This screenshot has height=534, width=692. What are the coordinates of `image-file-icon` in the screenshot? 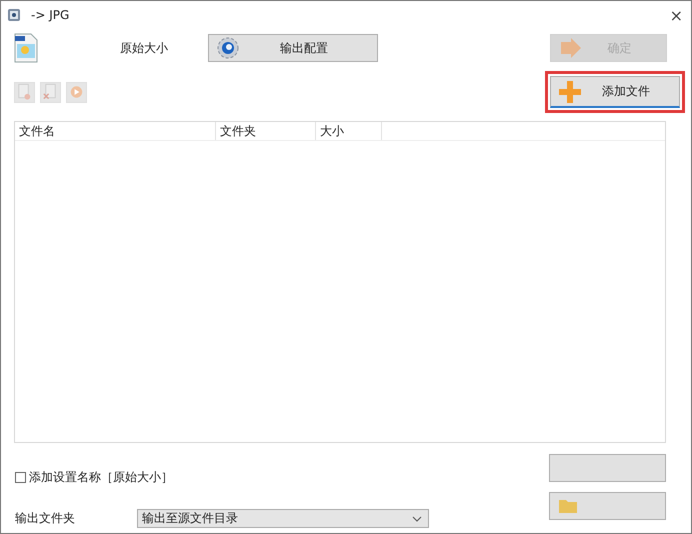 It's located at (26, 48).